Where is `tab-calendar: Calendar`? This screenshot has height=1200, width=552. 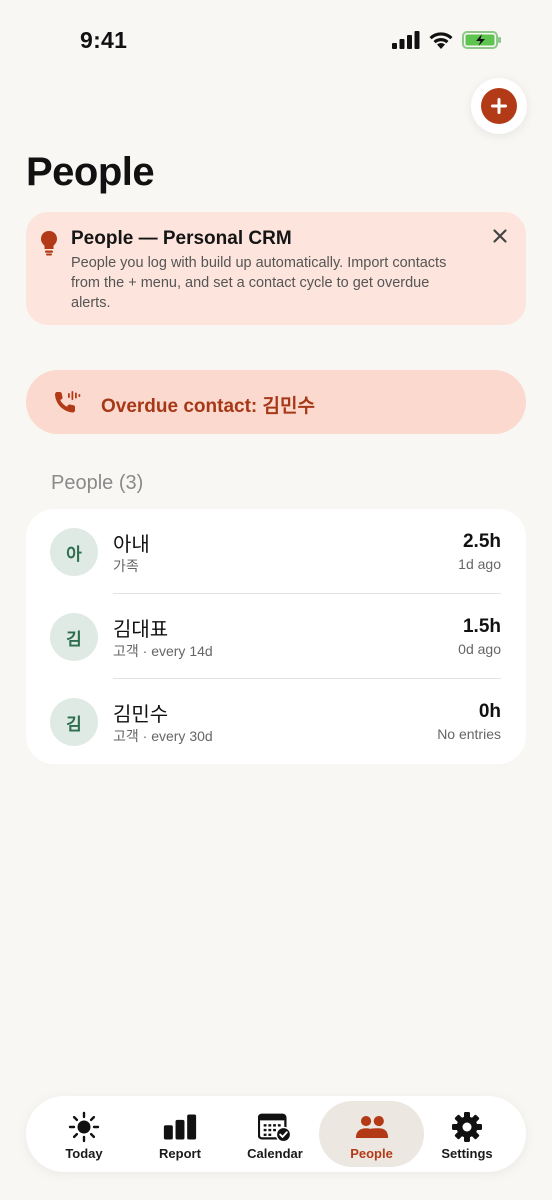
tab-calendar: Calendar is located at coordinates (275, 1134).